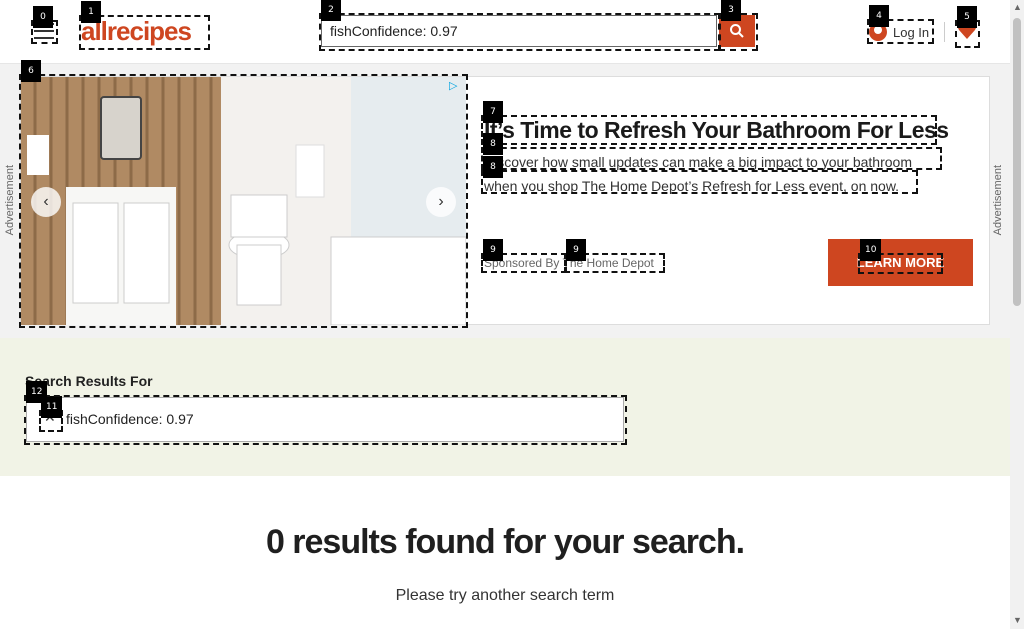  I want to click on scroll-up-icon: ▲, so click(1017, 7).